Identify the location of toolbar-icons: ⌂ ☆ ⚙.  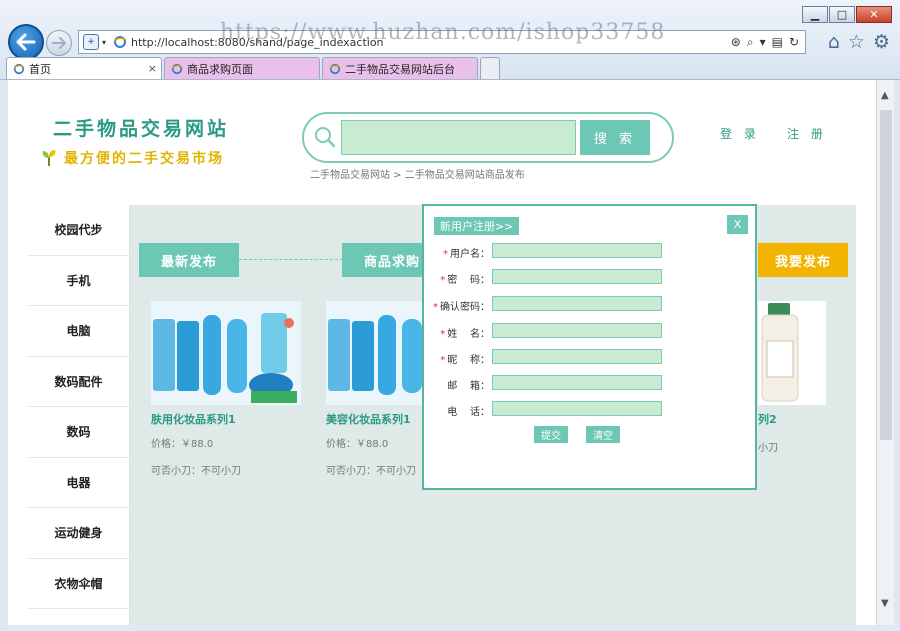
(859, 42).